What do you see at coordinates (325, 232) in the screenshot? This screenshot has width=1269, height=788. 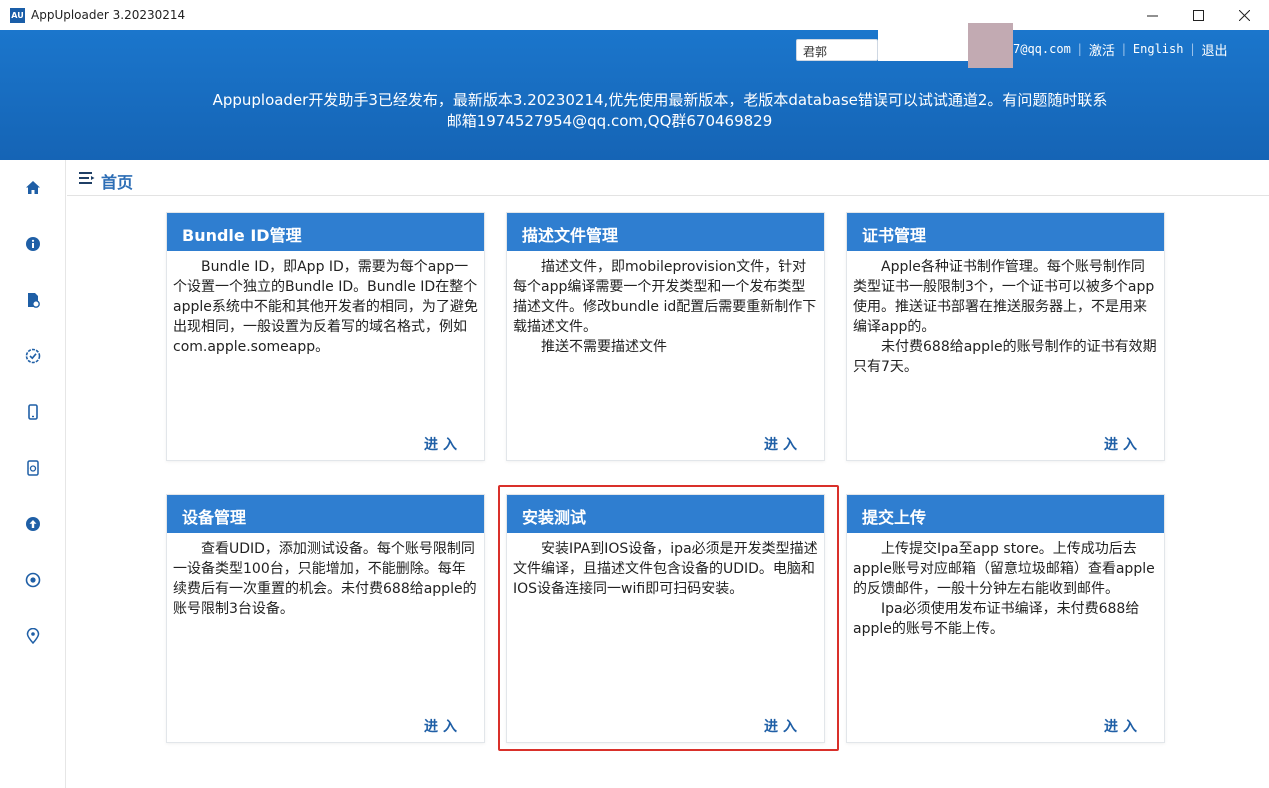 I see `card-title: Bundle ID管理` at bounding box center [325, 232].